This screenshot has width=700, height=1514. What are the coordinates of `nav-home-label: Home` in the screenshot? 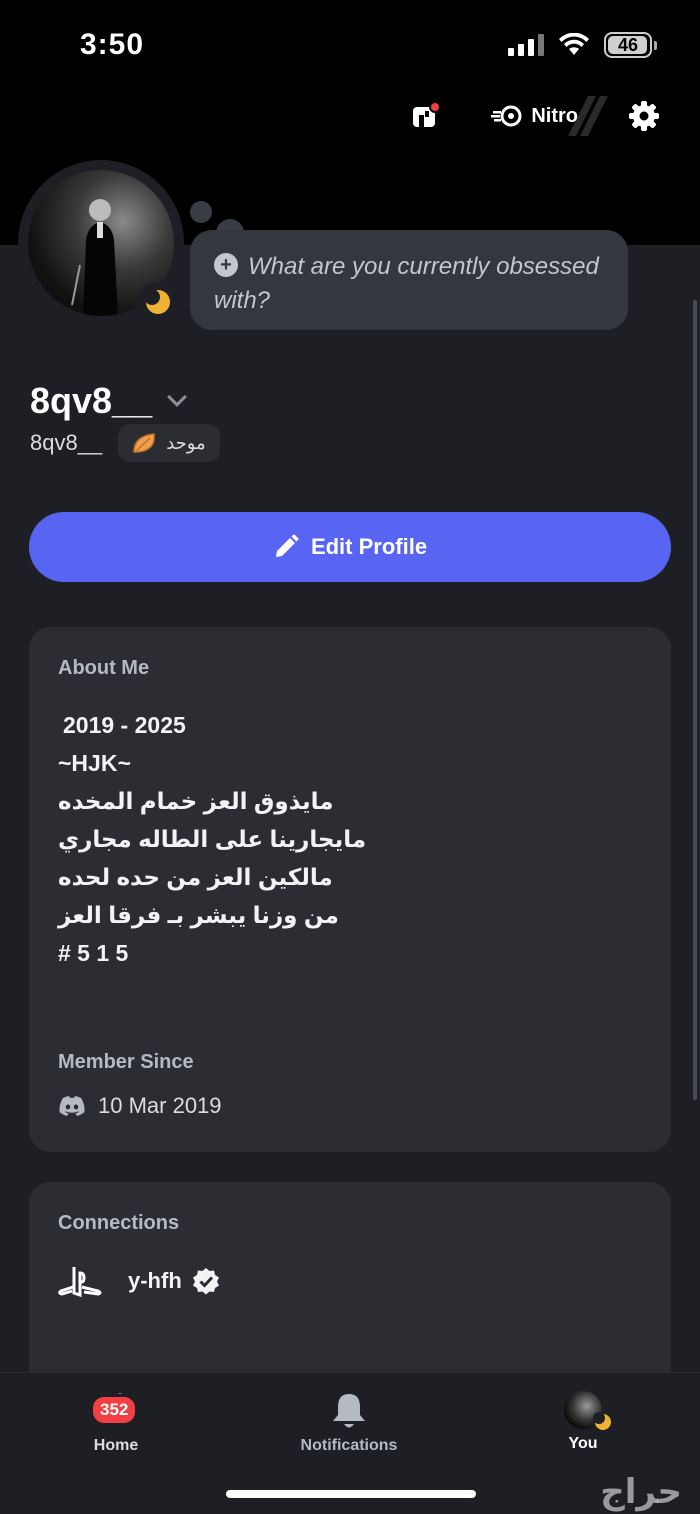 It's located at (116, 1445).